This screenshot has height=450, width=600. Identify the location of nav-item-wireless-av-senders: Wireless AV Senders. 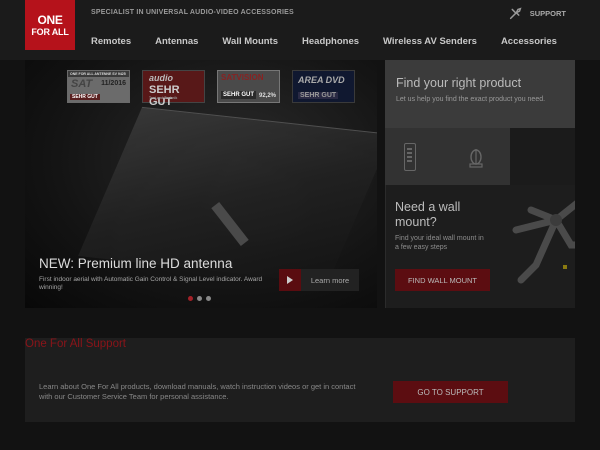
(430, 41).